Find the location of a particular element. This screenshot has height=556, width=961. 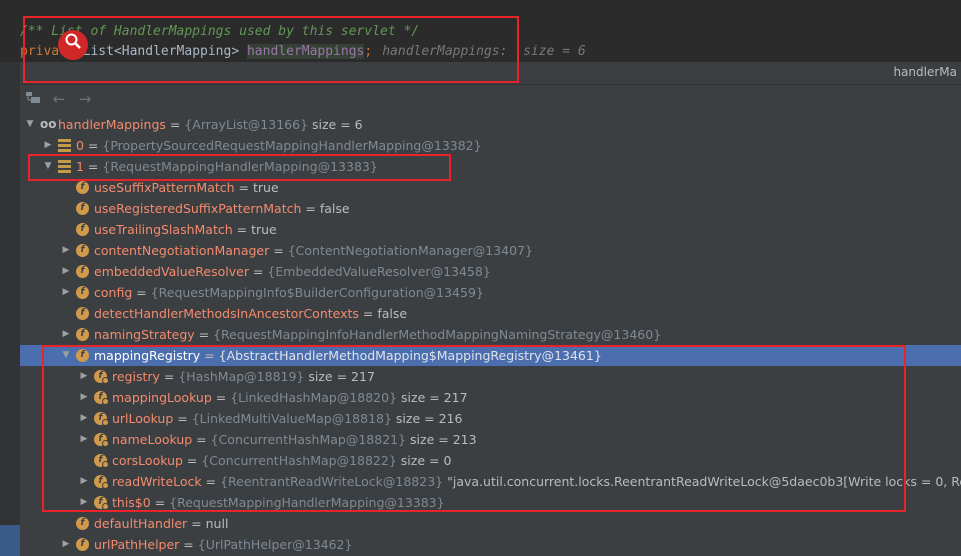

variable-name: defaultHandler is located at coordinates (141, 523).